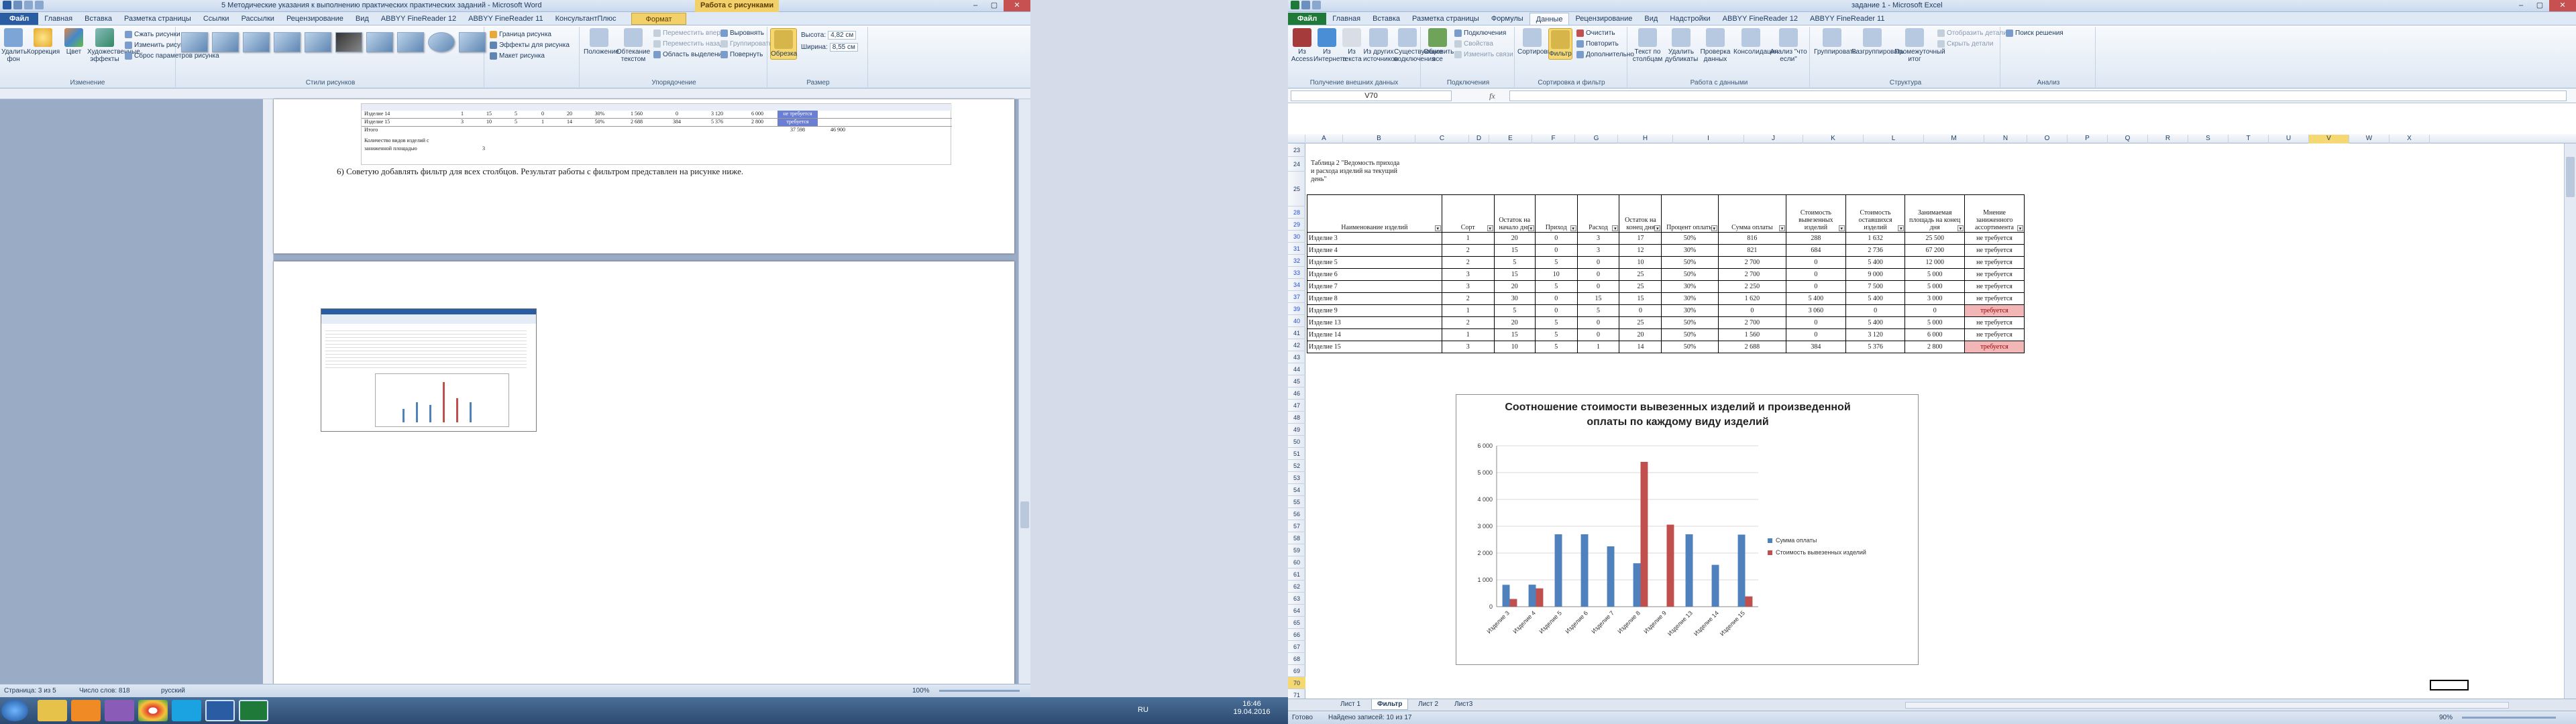 Image resolution: width=2576 pixels, height=724 pixels. Describe the element at coordinates (1468, 322) in the screenshot. I see `table-cell: 2` at that location.